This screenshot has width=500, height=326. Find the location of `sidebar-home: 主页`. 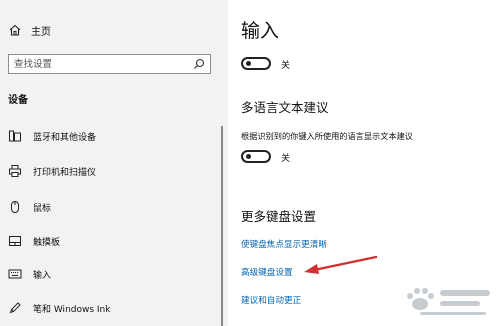

sidebar-home: 主页 is located at coordinates (29, 30).